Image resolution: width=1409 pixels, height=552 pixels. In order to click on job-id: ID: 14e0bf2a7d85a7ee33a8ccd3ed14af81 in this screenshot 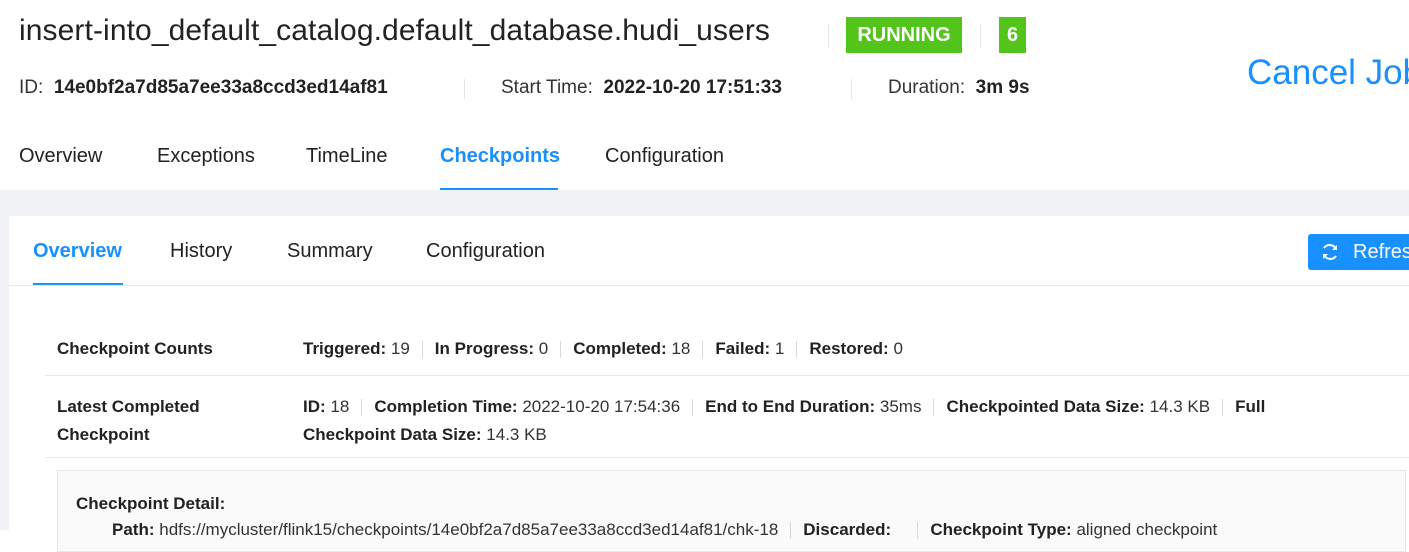, I will do `click(203, 88)`.